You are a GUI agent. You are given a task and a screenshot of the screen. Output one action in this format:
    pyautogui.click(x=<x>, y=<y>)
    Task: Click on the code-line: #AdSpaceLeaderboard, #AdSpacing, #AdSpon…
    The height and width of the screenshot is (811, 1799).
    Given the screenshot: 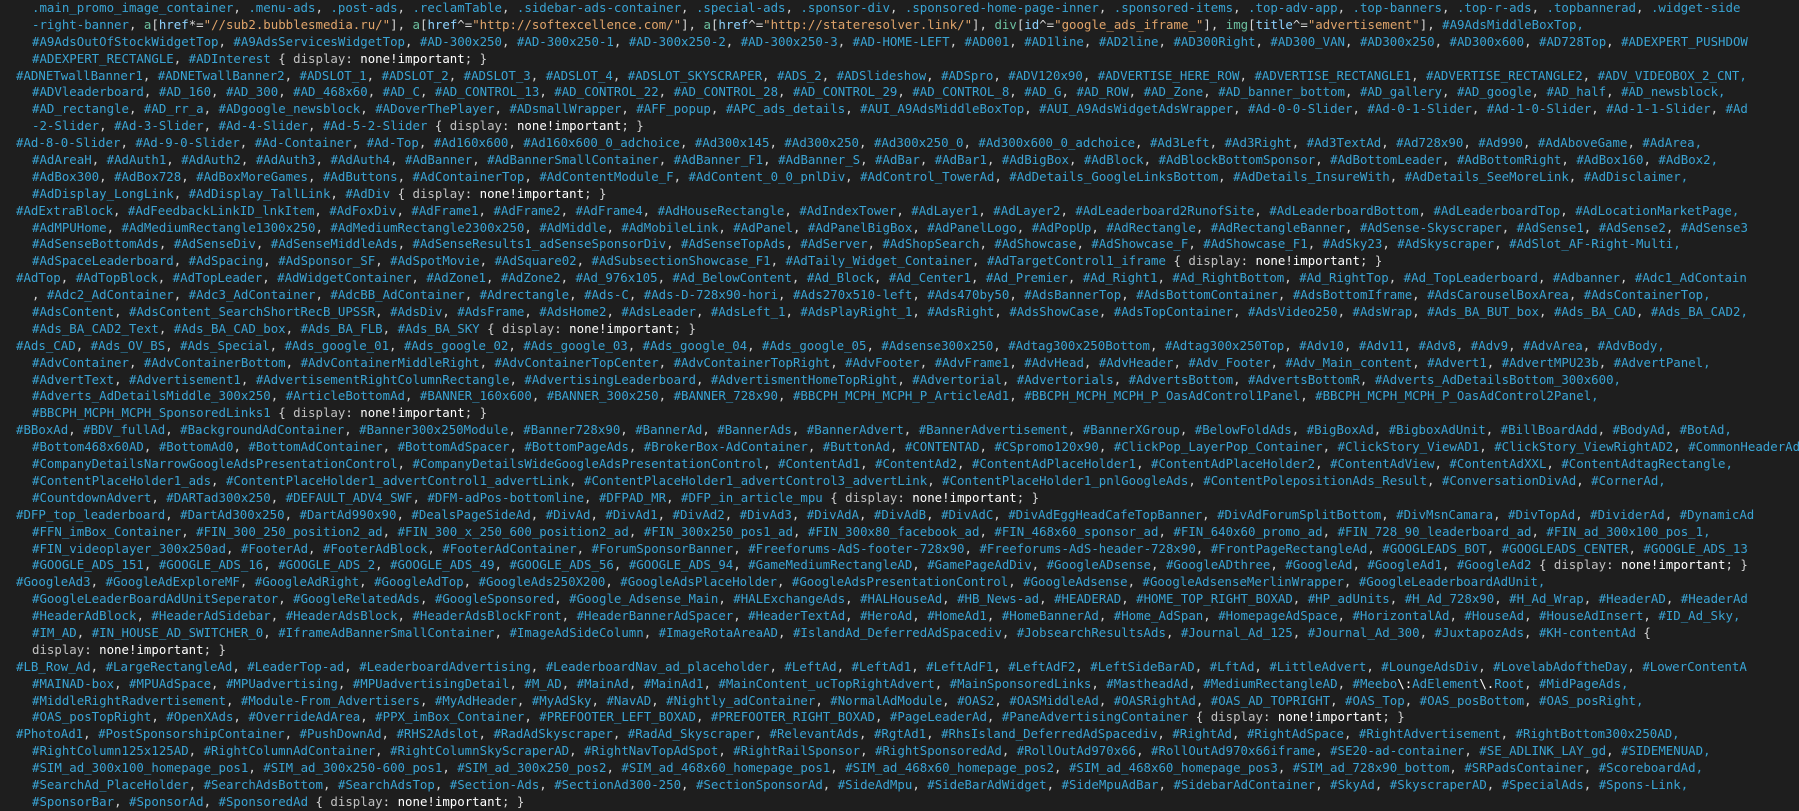 What is the action you would take?
    pyautogui.click(x=907, y=261)
    